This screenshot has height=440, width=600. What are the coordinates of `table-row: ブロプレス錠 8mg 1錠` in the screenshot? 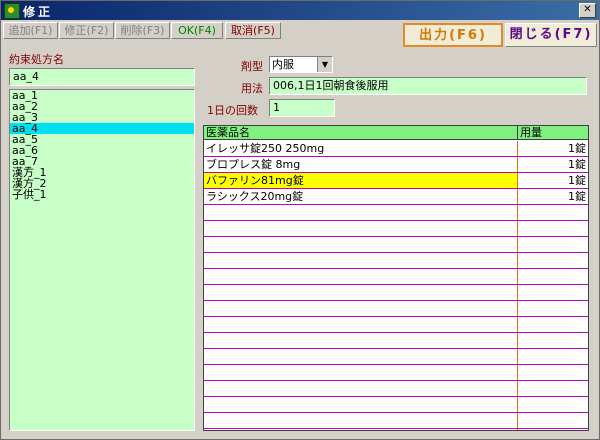 It's located at (396, 165).